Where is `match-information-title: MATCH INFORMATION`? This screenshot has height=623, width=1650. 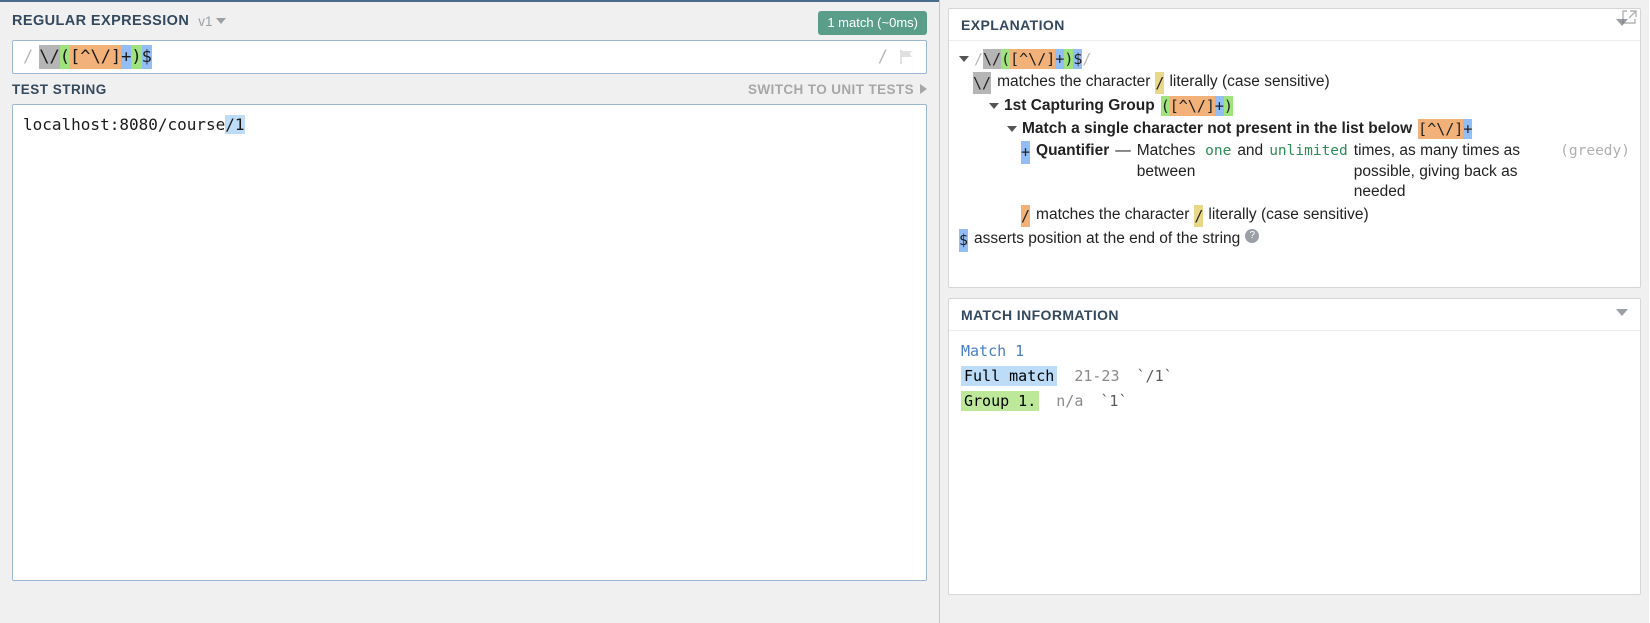 match-information-title: MATCH INFORMATION is located at coordinates (1040, 314).